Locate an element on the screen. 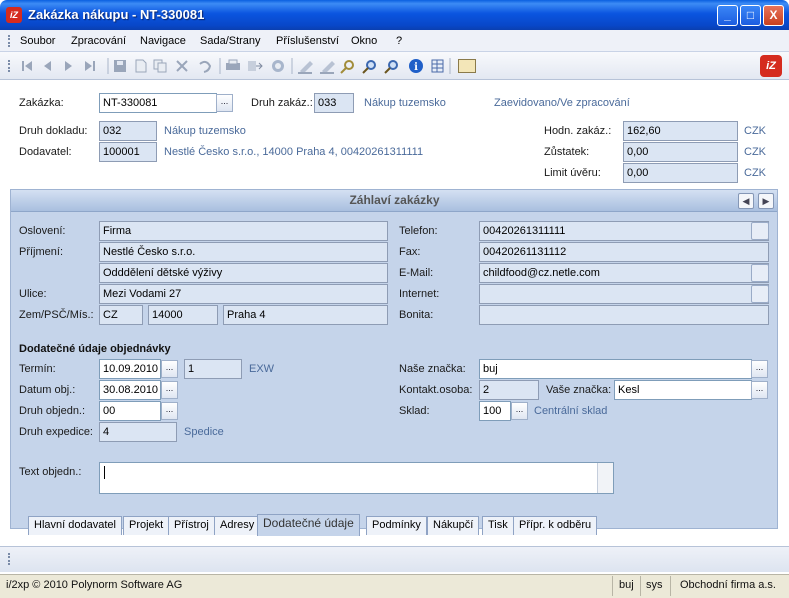 The width and height of the screenshot is (789, 598). menu-grip-icon is located at coordinates (9, 41).